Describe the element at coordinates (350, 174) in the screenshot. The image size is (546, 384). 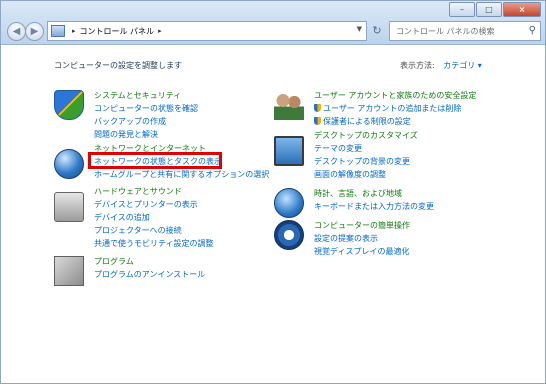
I see `link-screen-resolution: 画面の解像度の調整` at that location.